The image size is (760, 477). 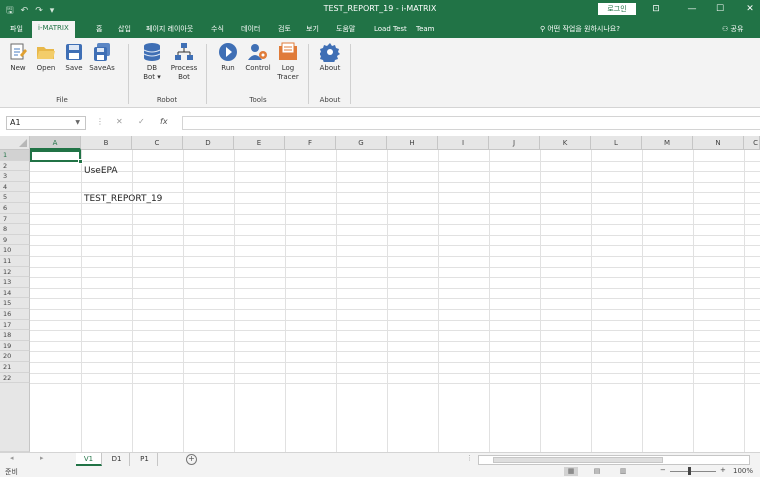 What do you see at coordinates (15, 367) in the screenshot?
I see `row-header: 21` at bounding box center [15, 367].